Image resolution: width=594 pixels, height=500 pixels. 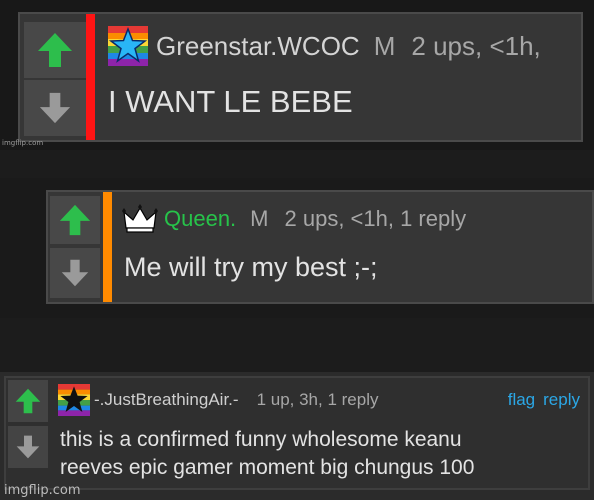 I want to click on reply-link: reply, so click(x=561, y=400).